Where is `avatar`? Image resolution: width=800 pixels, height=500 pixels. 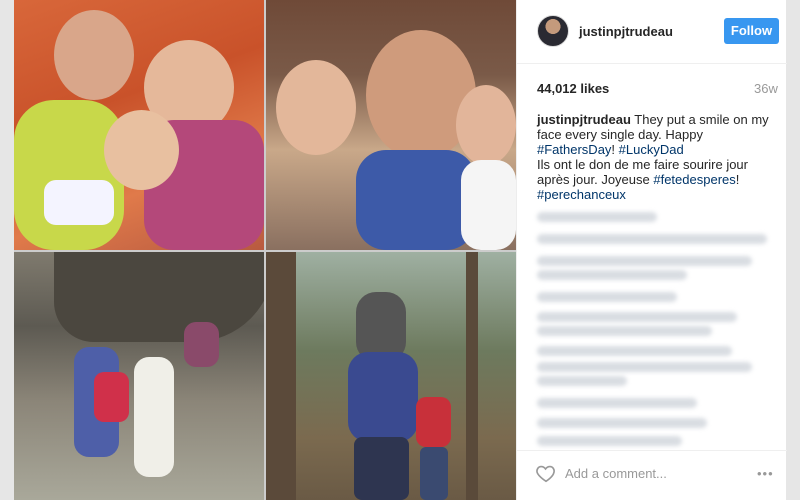
avatar is located at coordinates (553, 31).